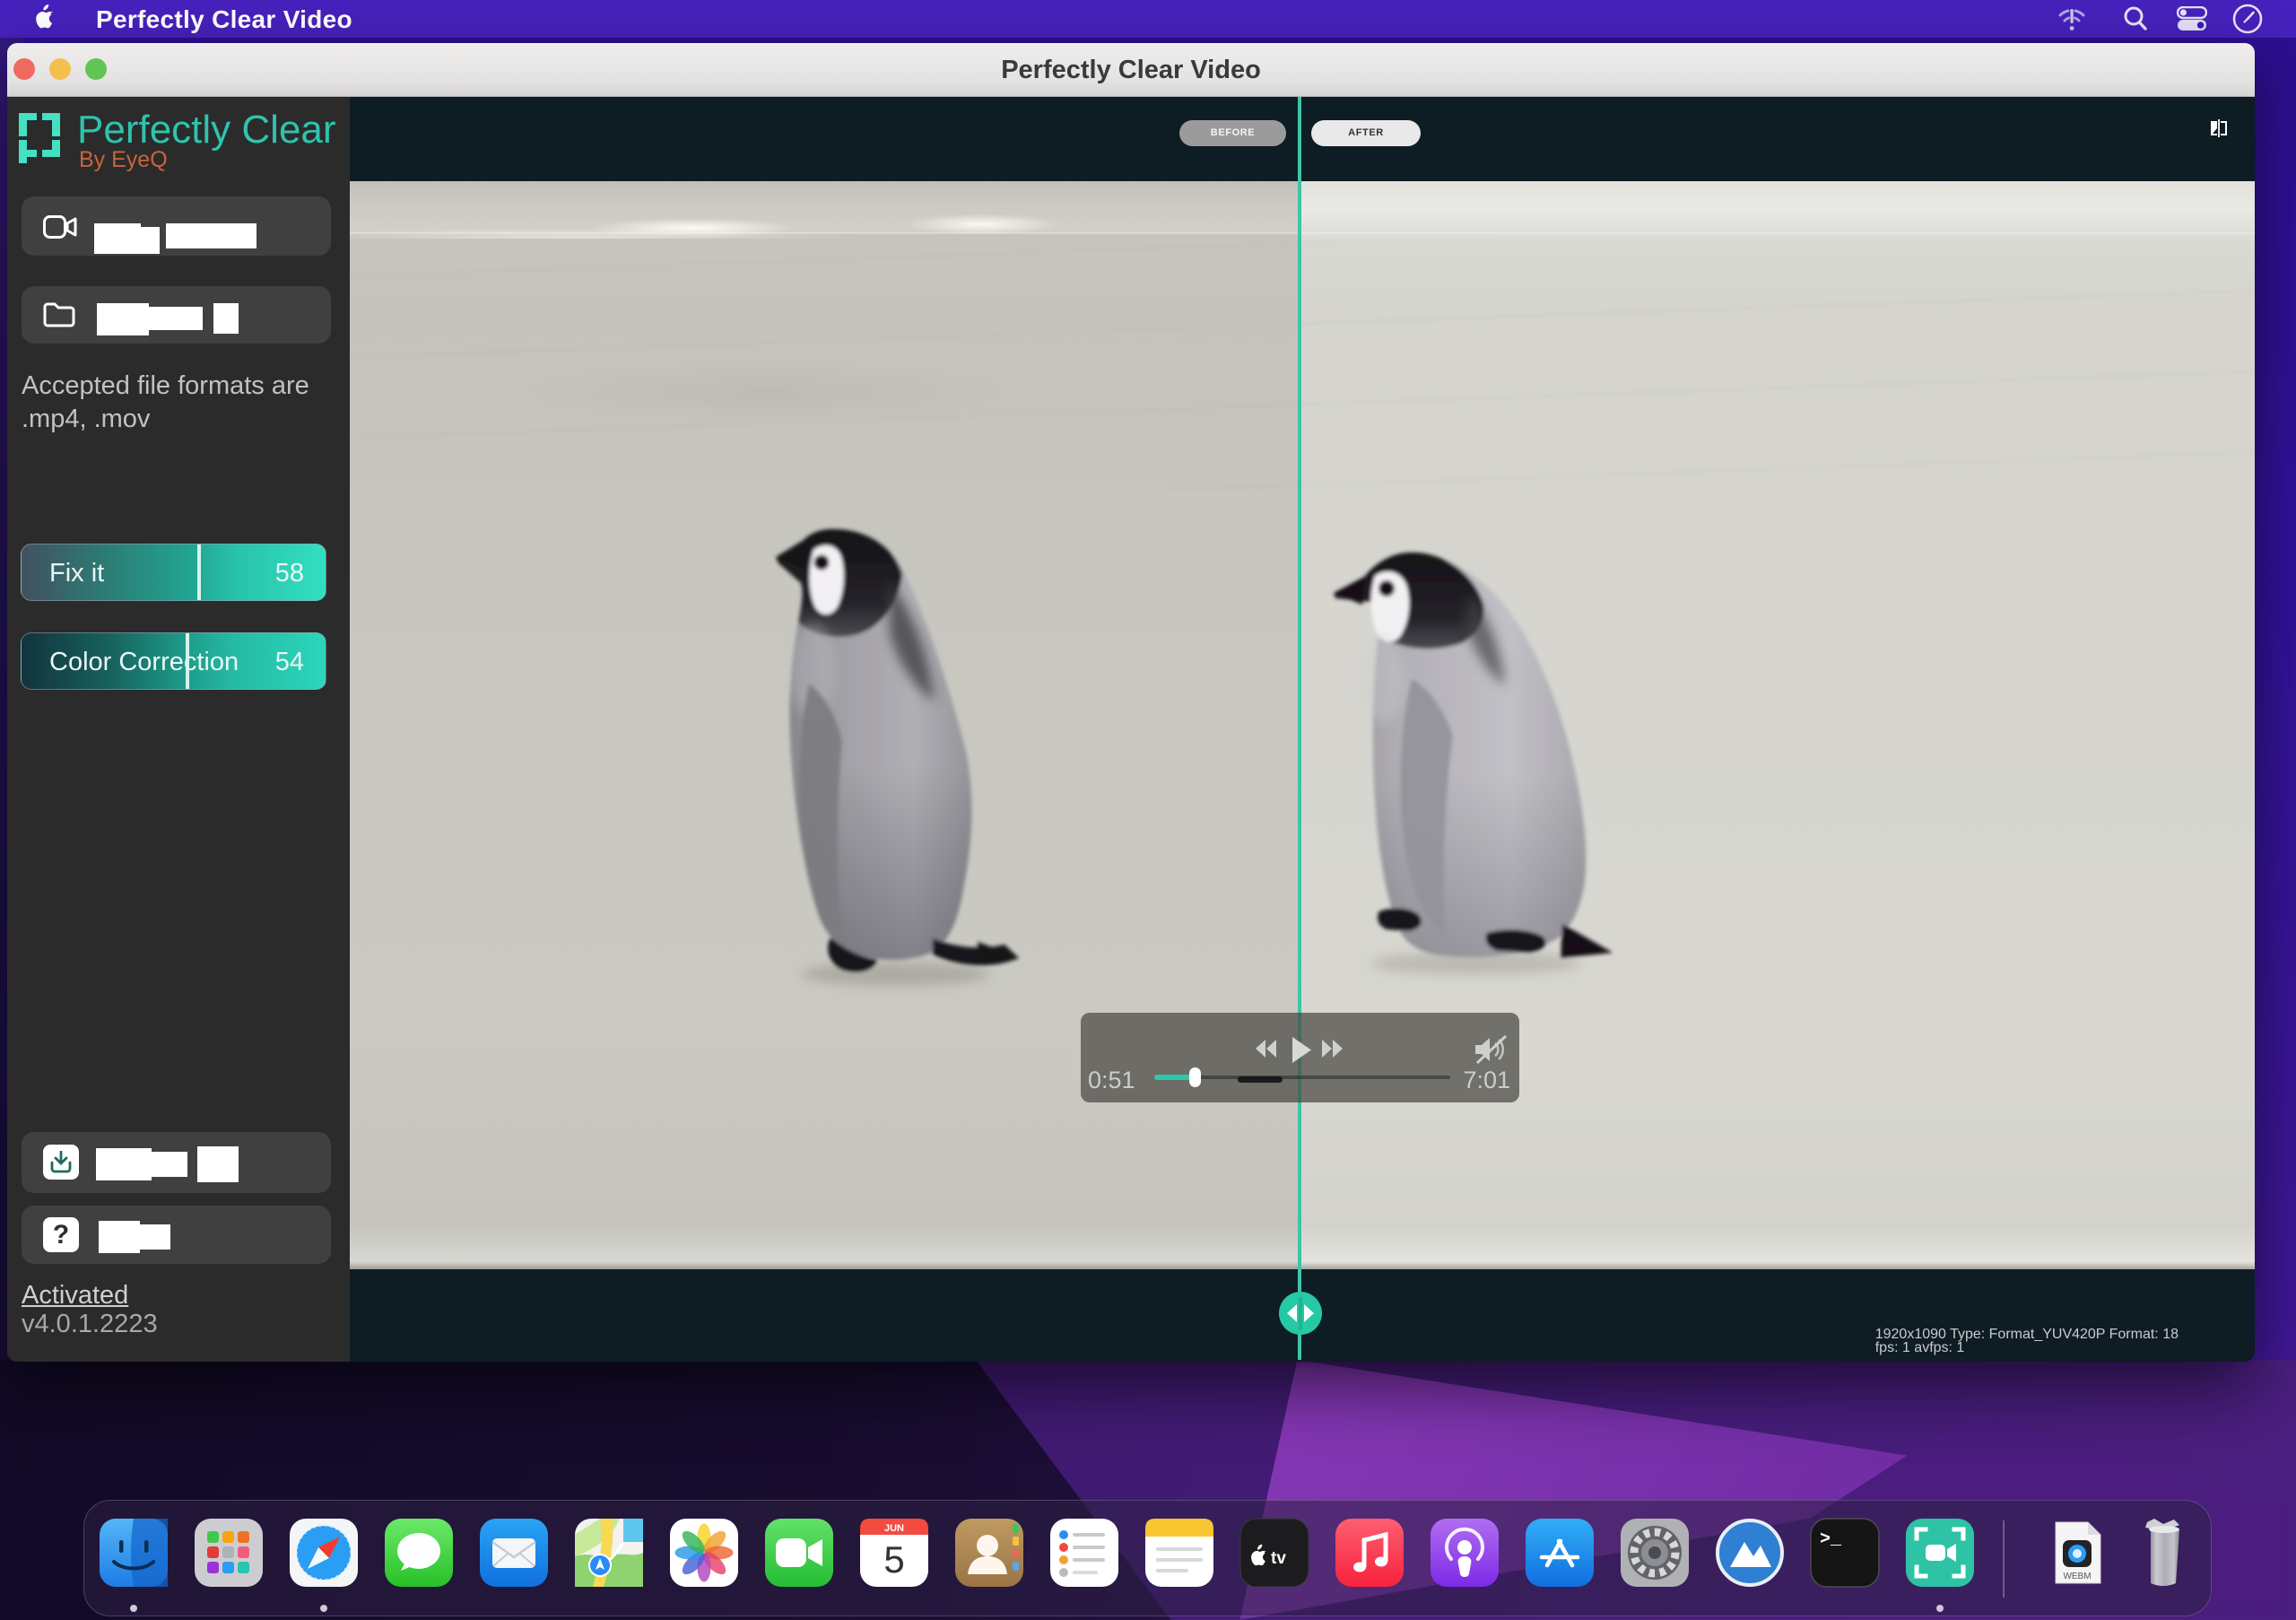 This screenshot has height=1620, width=2296. Describe the element at coordinates (893, 1559) in the screenshot. I see `svg-text: 5` at that location.